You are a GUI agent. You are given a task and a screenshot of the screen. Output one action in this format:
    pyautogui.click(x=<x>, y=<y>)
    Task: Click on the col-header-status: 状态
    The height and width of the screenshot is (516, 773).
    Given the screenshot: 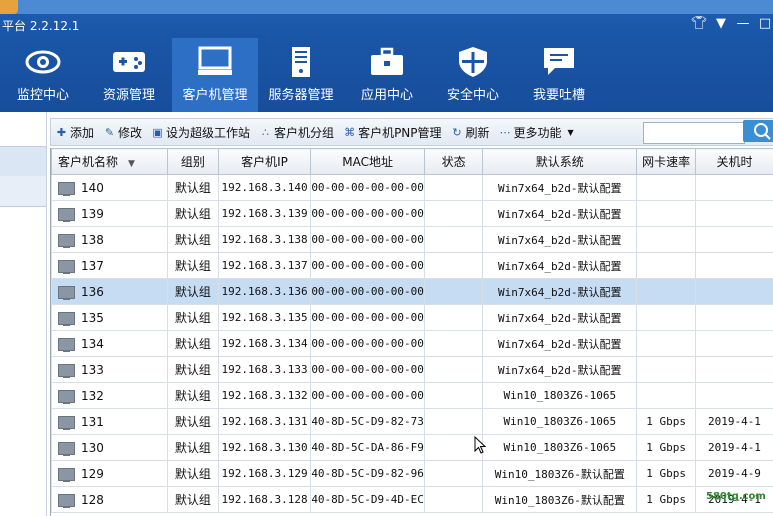 What is the action you would take?
    pyautogui.click(x=453, y=161)
    